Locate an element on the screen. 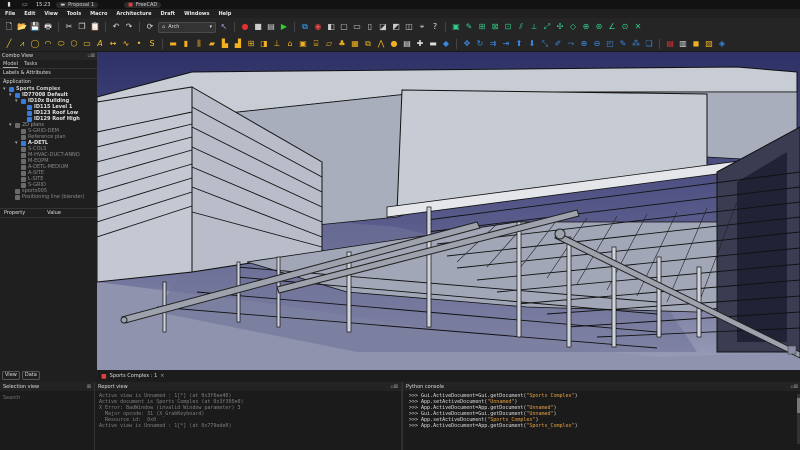 The height and width of the screenshot is (450, 800). view-axonometric-icon: ◧ is located at coordinates (331, 27).